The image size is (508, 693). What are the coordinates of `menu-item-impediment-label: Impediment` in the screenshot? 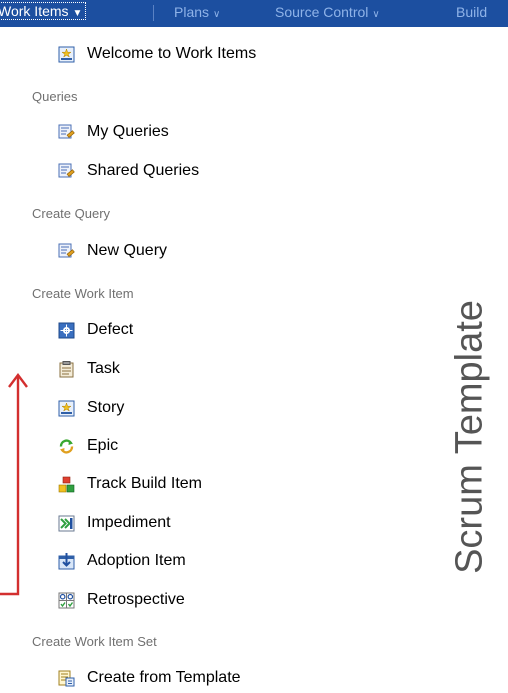 It's located at (129, 522).